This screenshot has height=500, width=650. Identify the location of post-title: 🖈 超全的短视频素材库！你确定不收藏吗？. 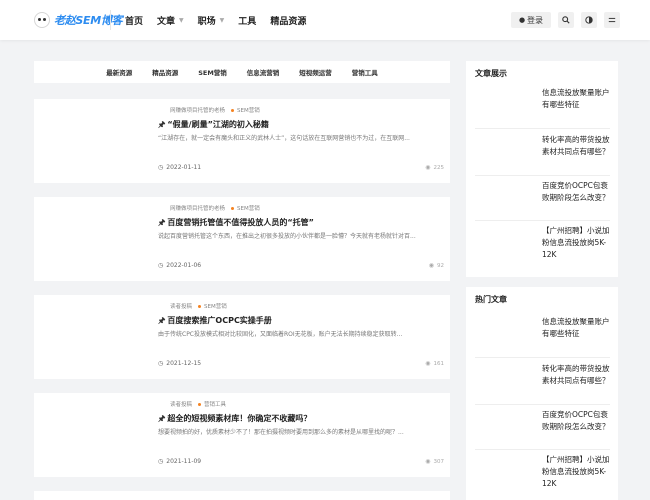
(234, 420).